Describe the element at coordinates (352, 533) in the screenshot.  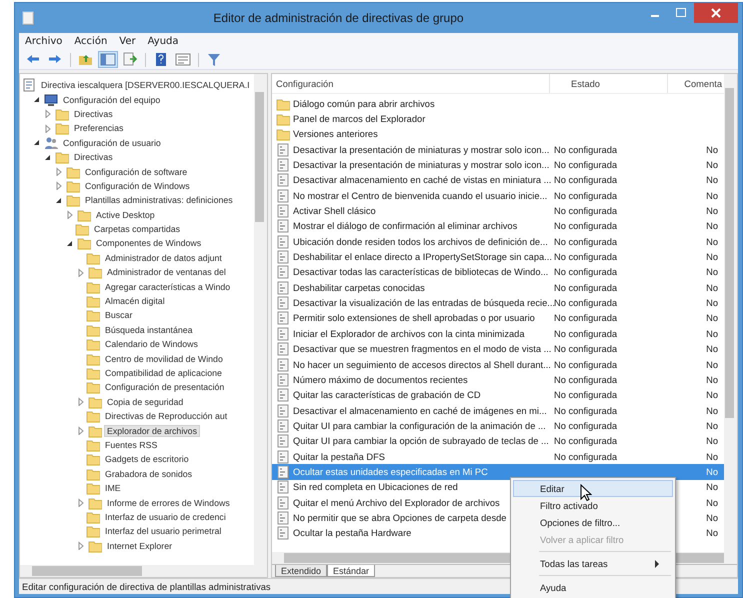
I see `table-cell: Ocultar la pestaña Hardware` at that location.